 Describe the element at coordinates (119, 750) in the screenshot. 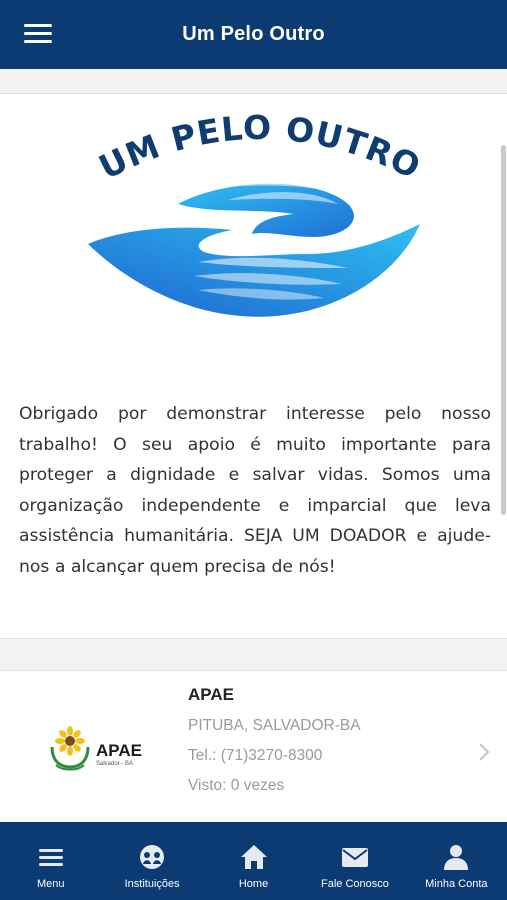

I see `svg-text: APAE` at that location.